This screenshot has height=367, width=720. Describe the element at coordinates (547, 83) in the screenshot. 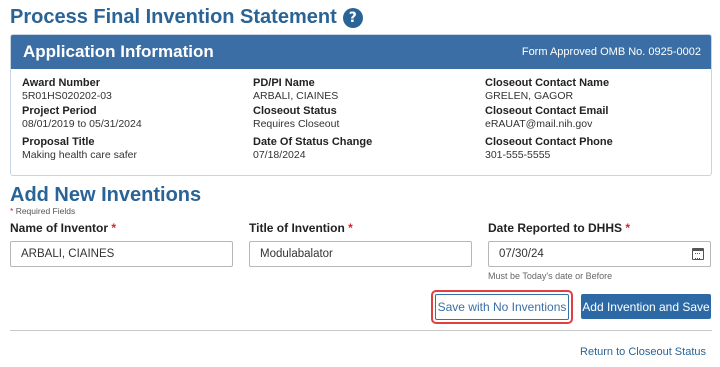

I see `contact-name-label: Closeout Contact Name` at that location.